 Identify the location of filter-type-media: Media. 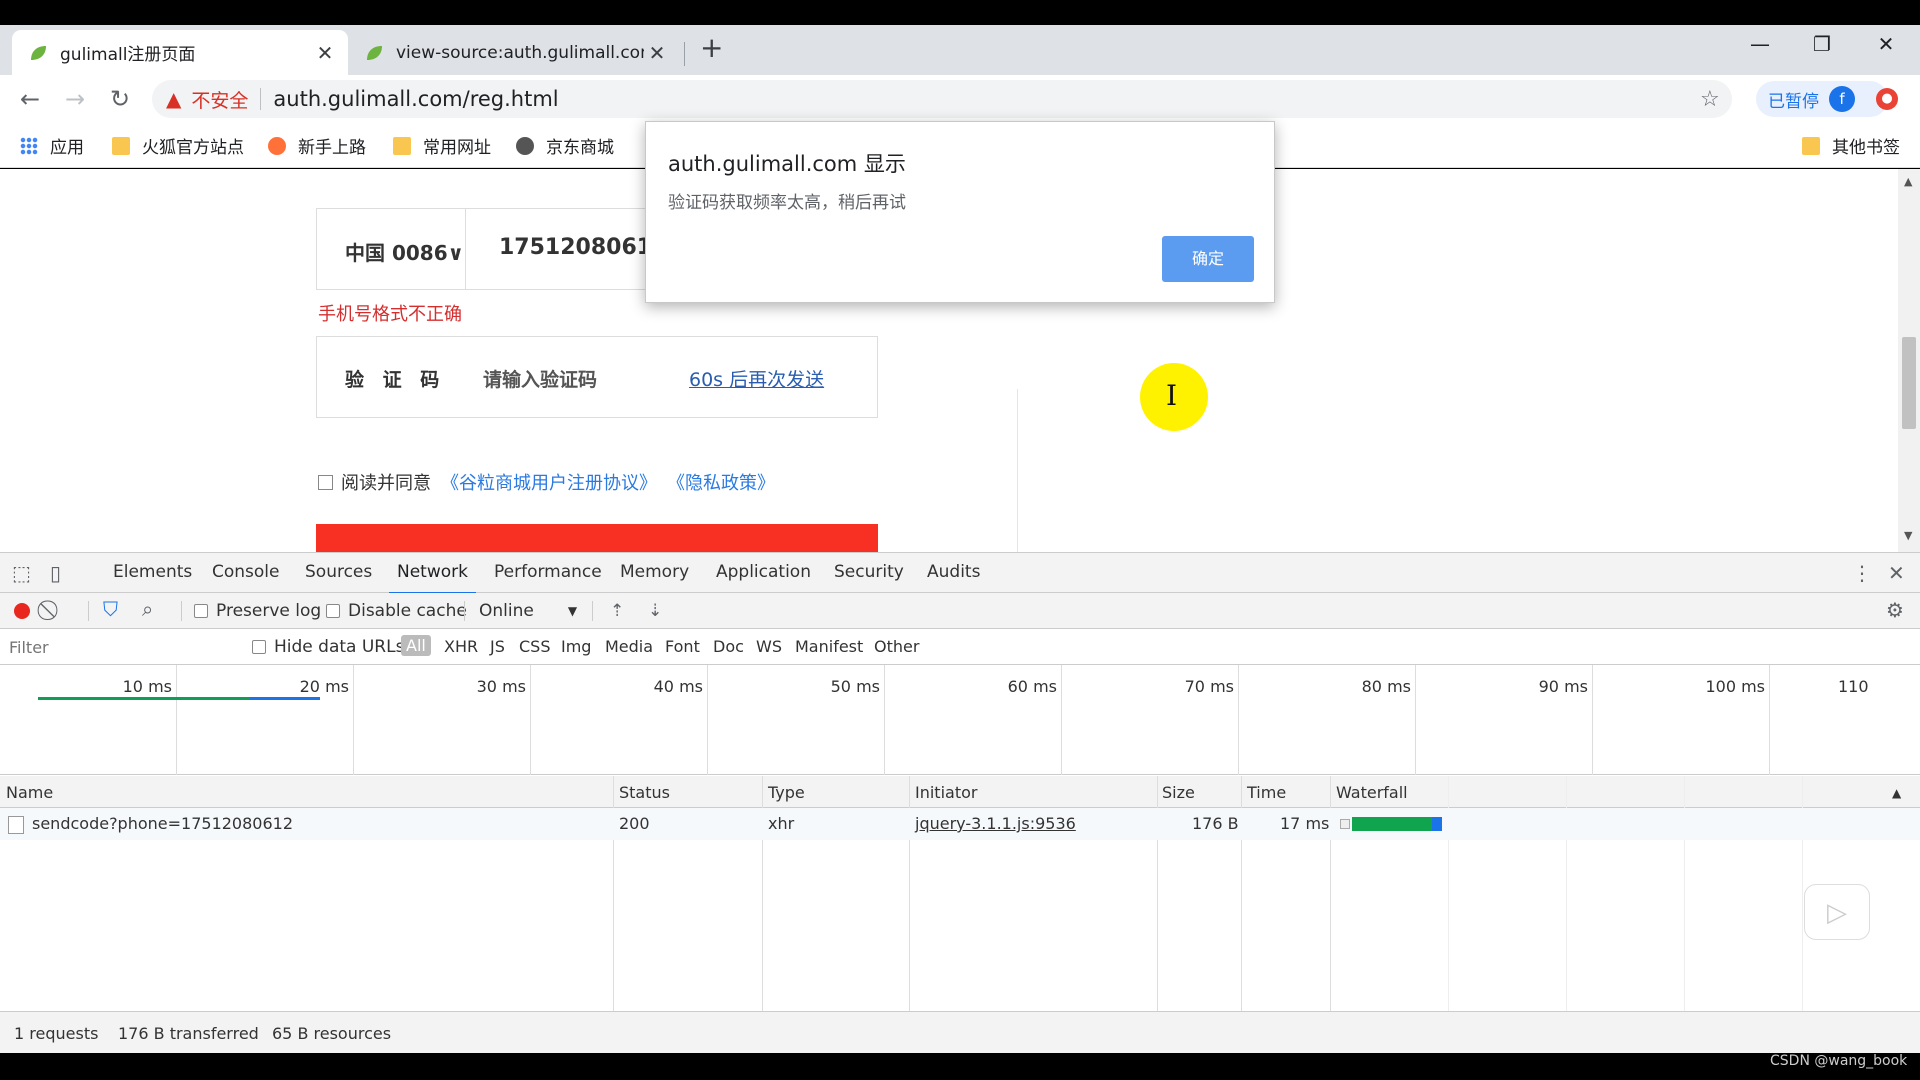
(629, 646).